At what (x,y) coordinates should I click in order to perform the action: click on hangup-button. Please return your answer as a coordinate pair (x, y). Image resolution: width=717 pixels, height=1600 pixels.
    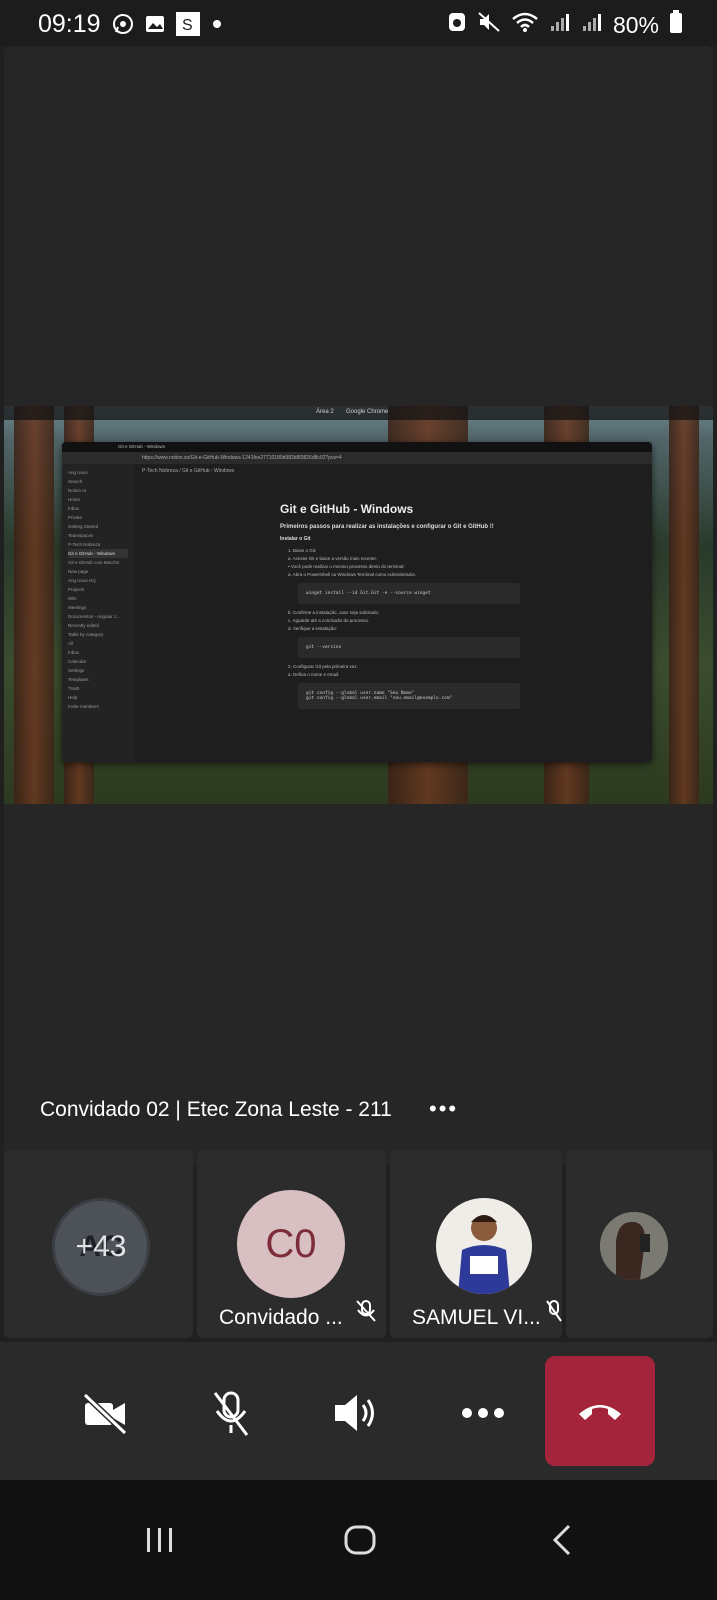
    Looking at the image, I should click on (600, 1411).